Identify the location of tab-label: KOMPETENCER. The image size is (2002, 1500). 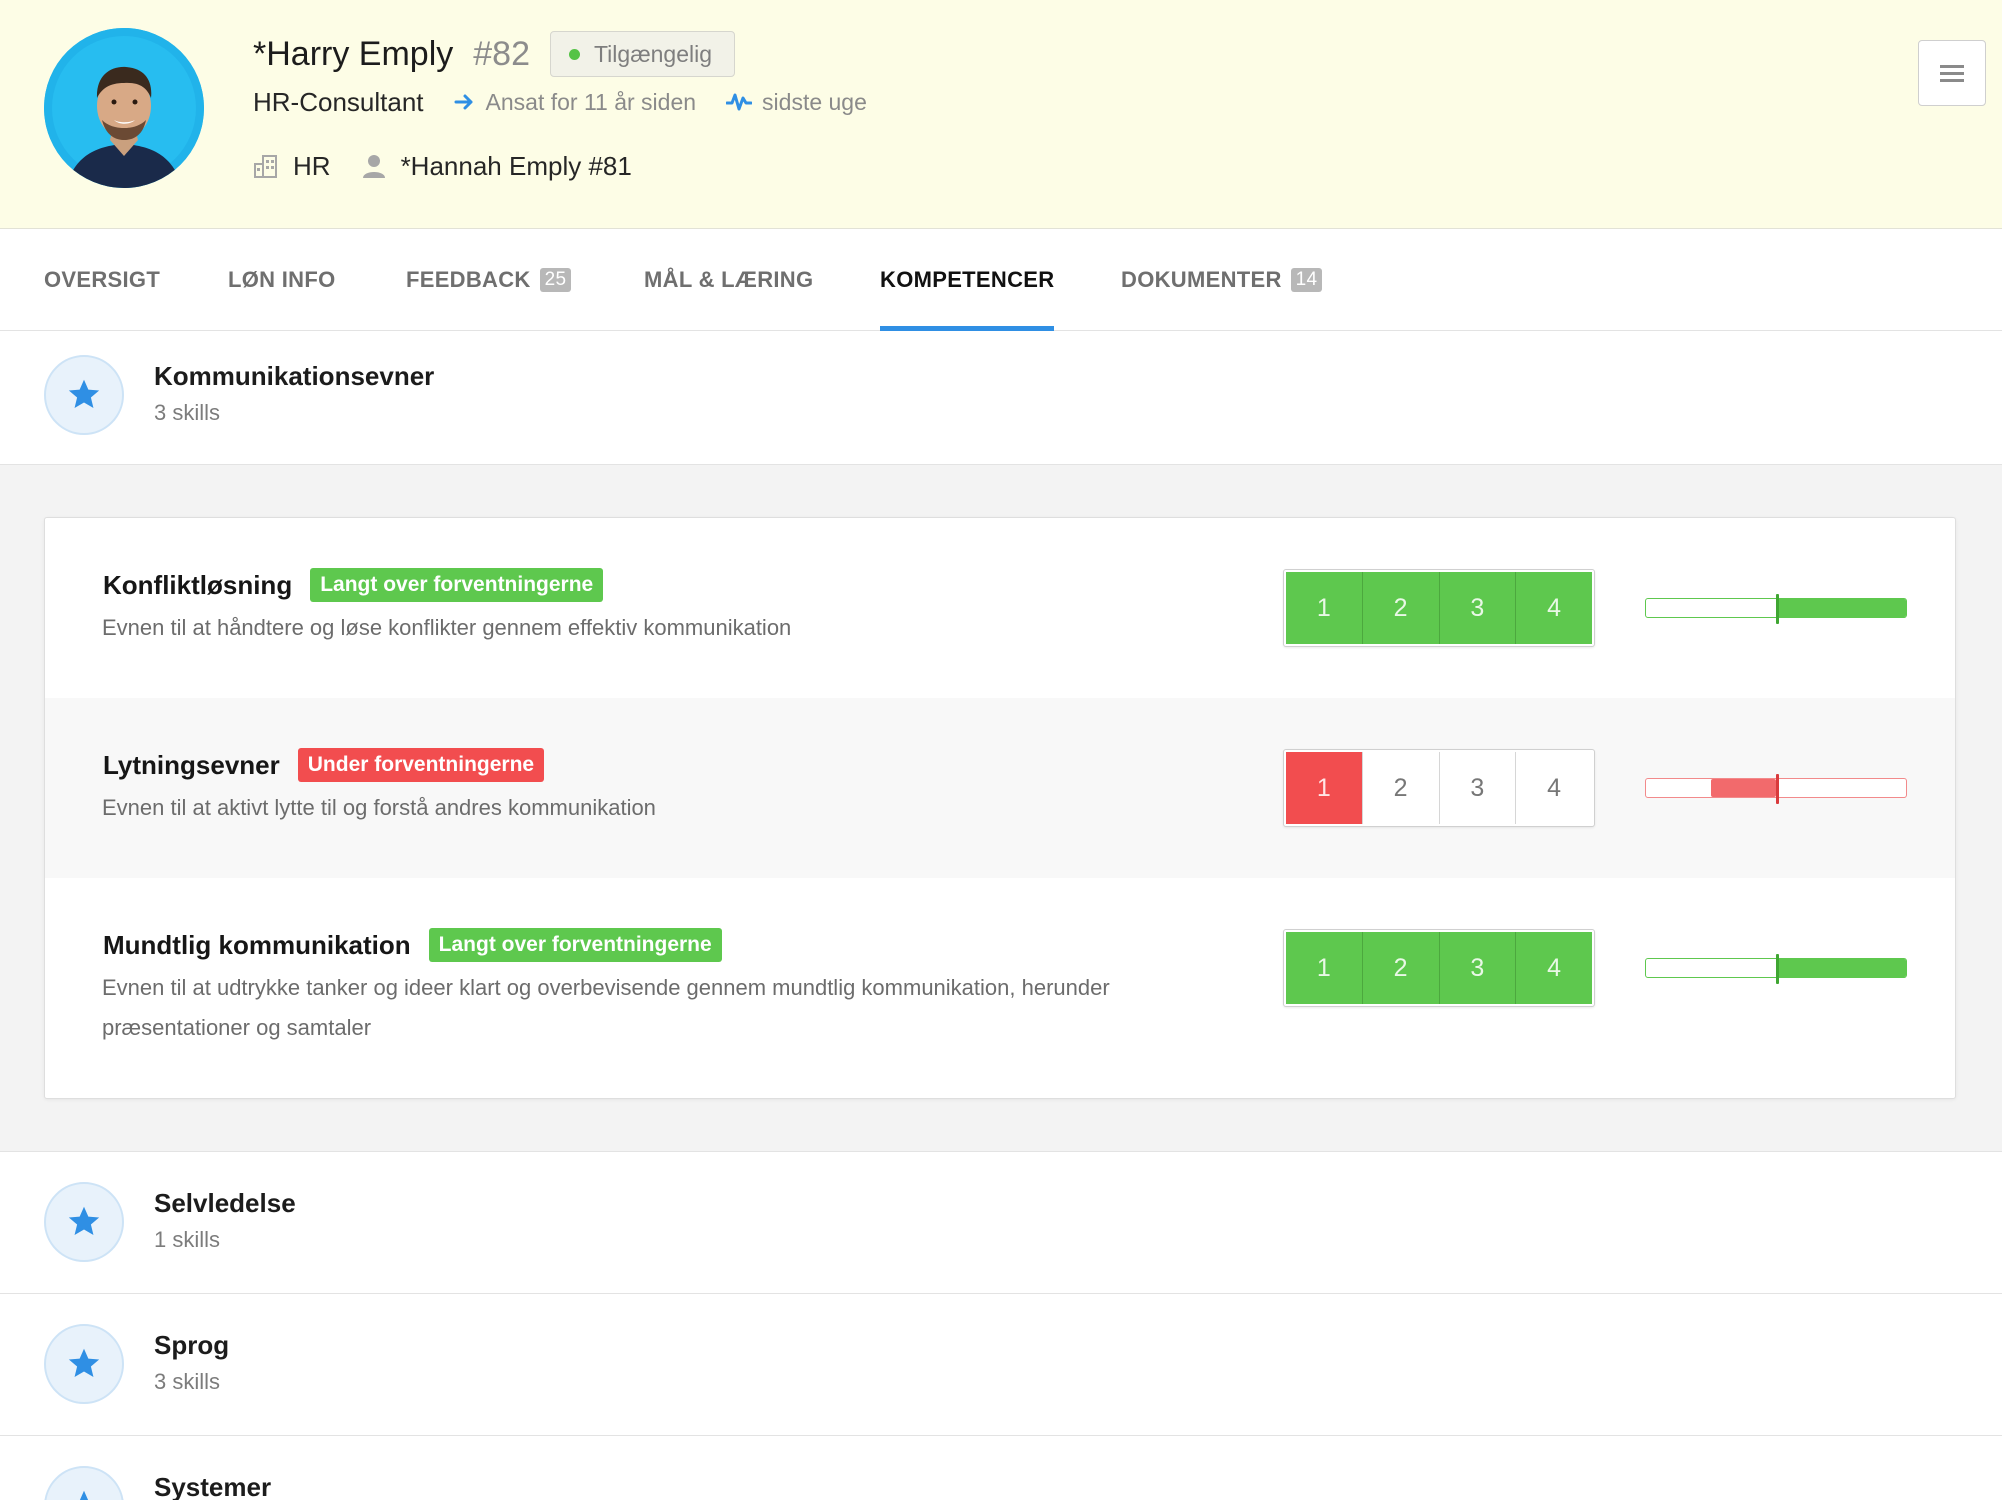
(967, 279).